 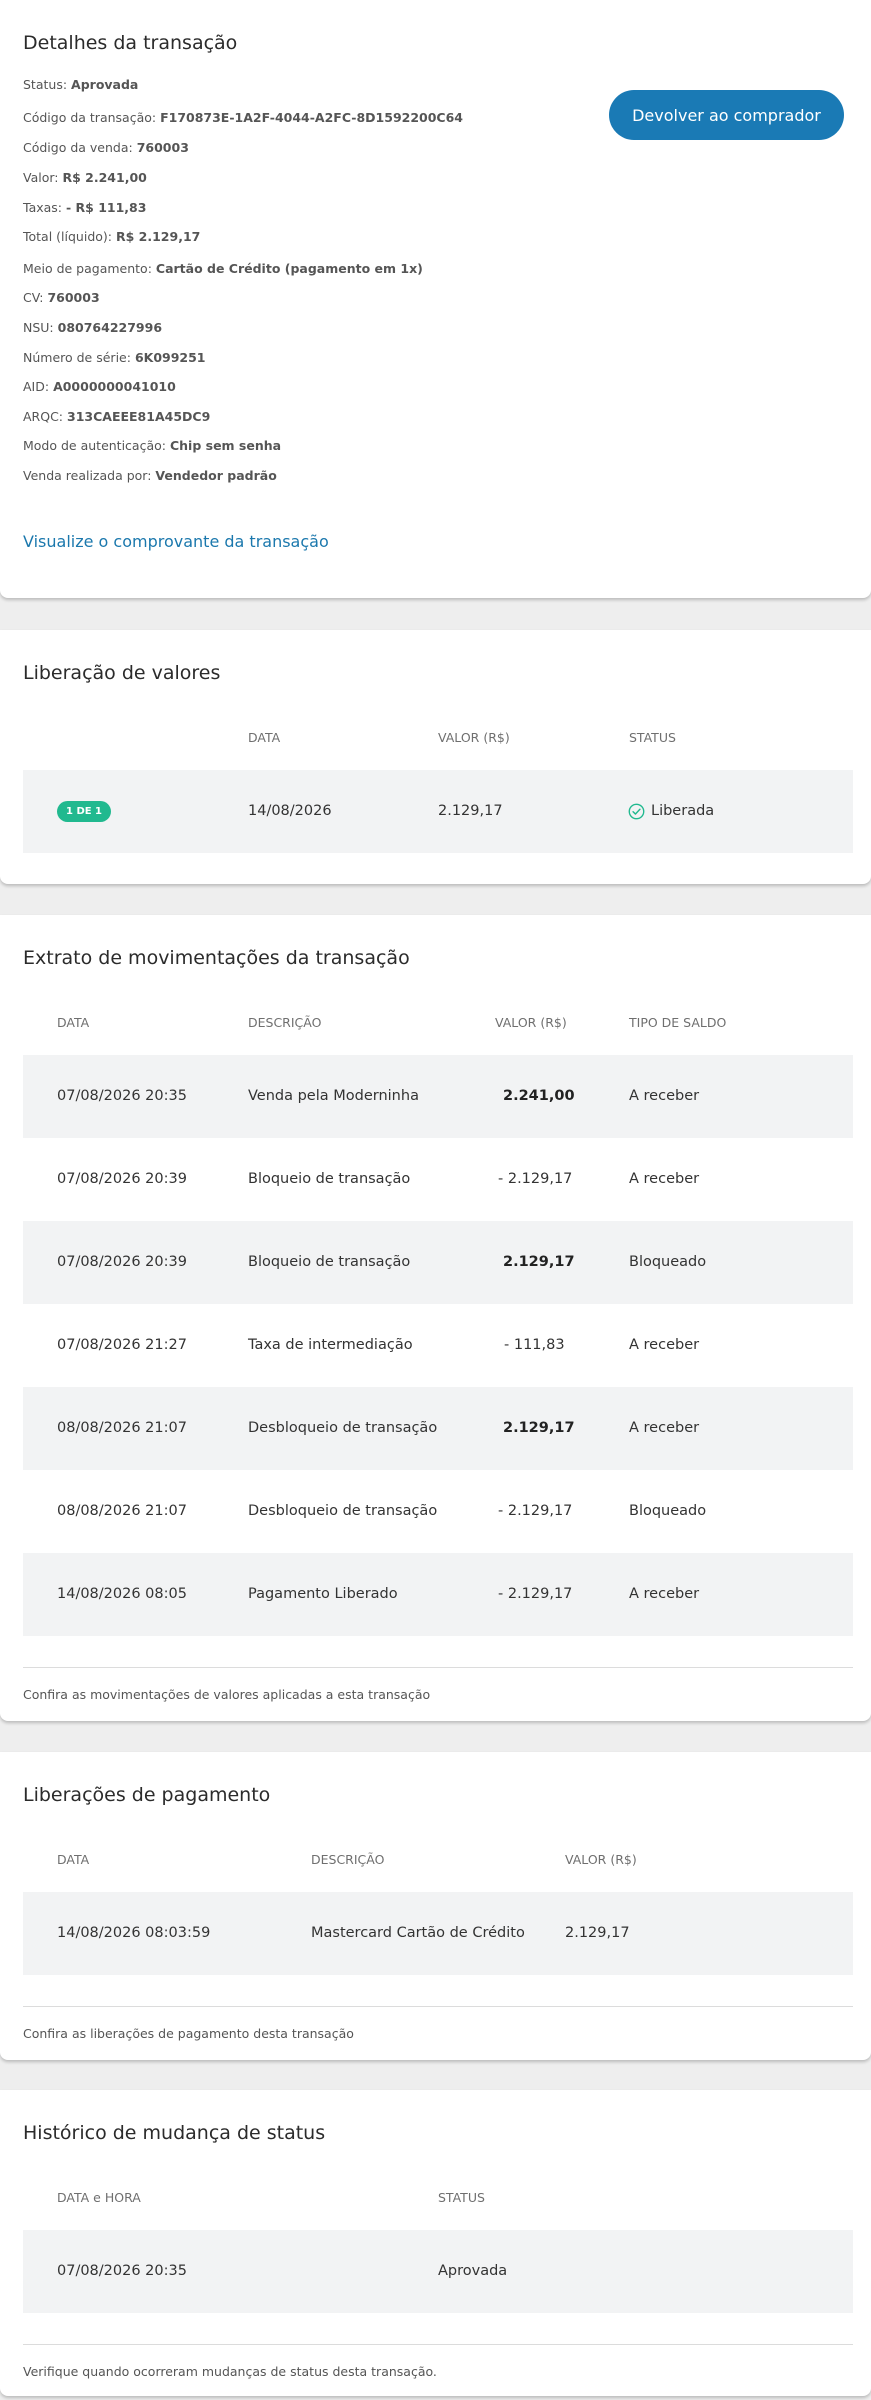 I want to click on value-cell: - 111,83, so click(x=534, y=1345).